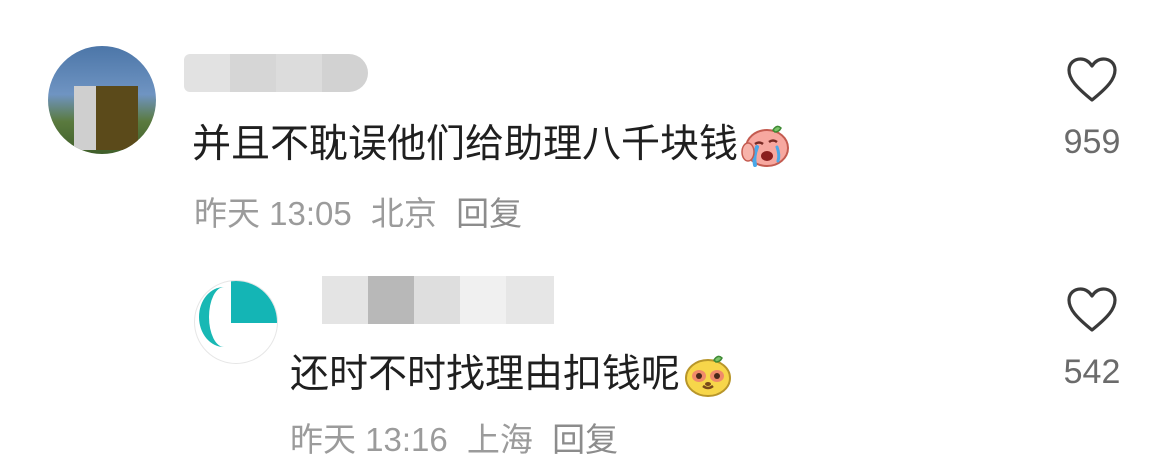 The image size is (1170, 460). What do you see at coordinates (403, 213) in the screenshot?
I see `comment-location: 北京` at bounding box center [403, 213].